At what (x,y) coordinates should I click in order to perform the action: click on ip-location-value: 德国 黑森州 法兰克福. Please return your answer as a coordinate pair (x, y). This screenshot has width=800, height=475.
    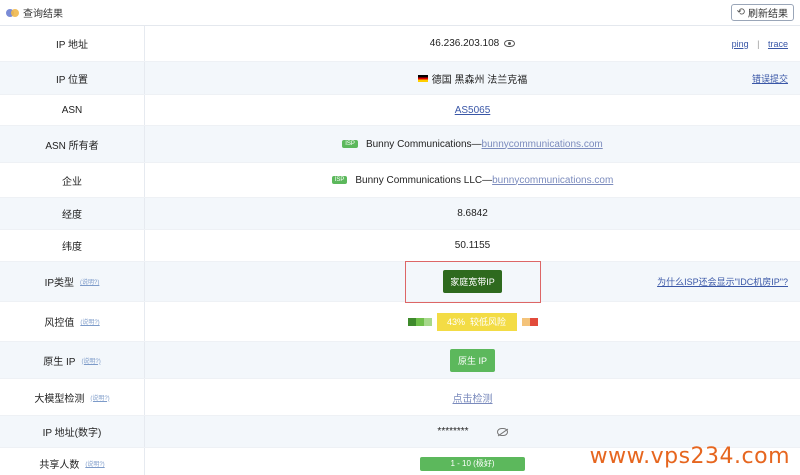
    Looking at the image, I should click on (479, 80).